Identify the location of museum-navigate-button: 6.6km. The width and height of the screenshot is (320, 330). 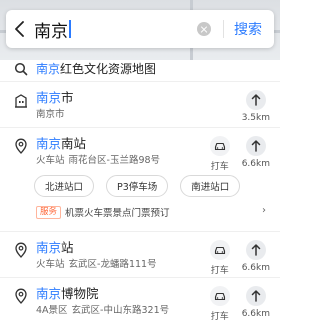
(256, 302).